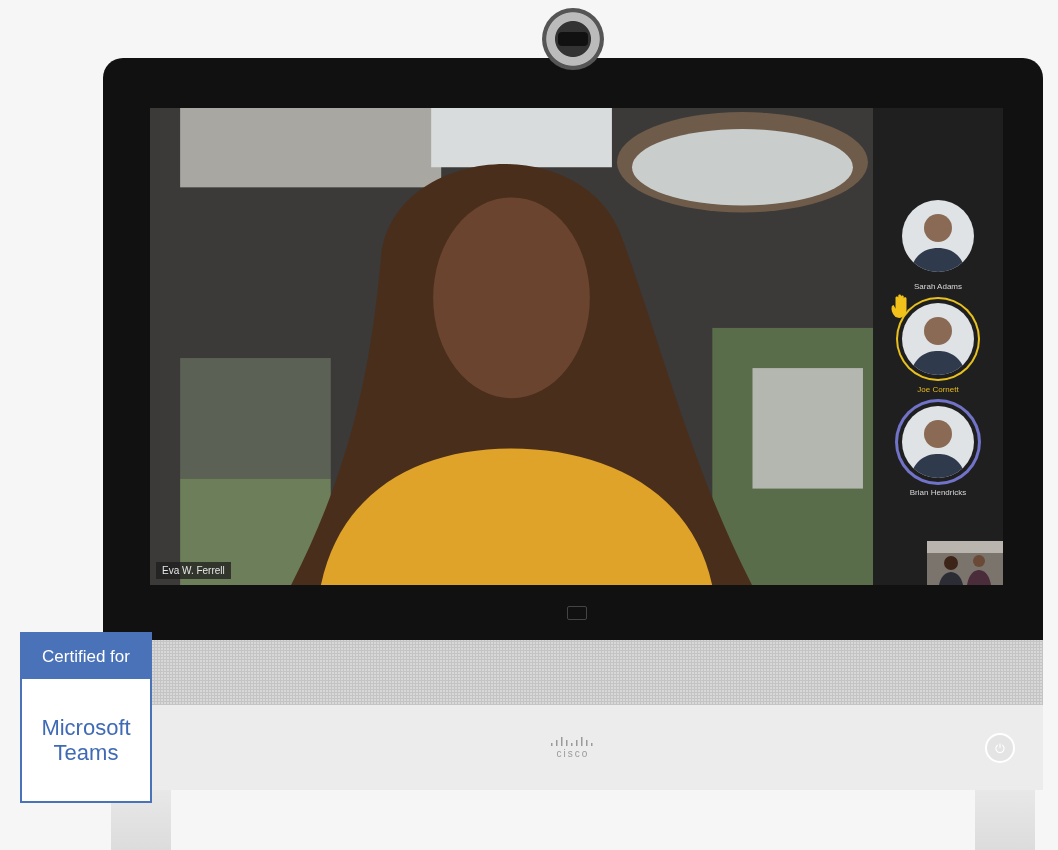 The height and width of the screenshot is (850, 1058). What do you see at coordinates (193, 570) in the screenshot?
I see `name-tag: Eva W. Ferrell` at bounding box center [193, 570].